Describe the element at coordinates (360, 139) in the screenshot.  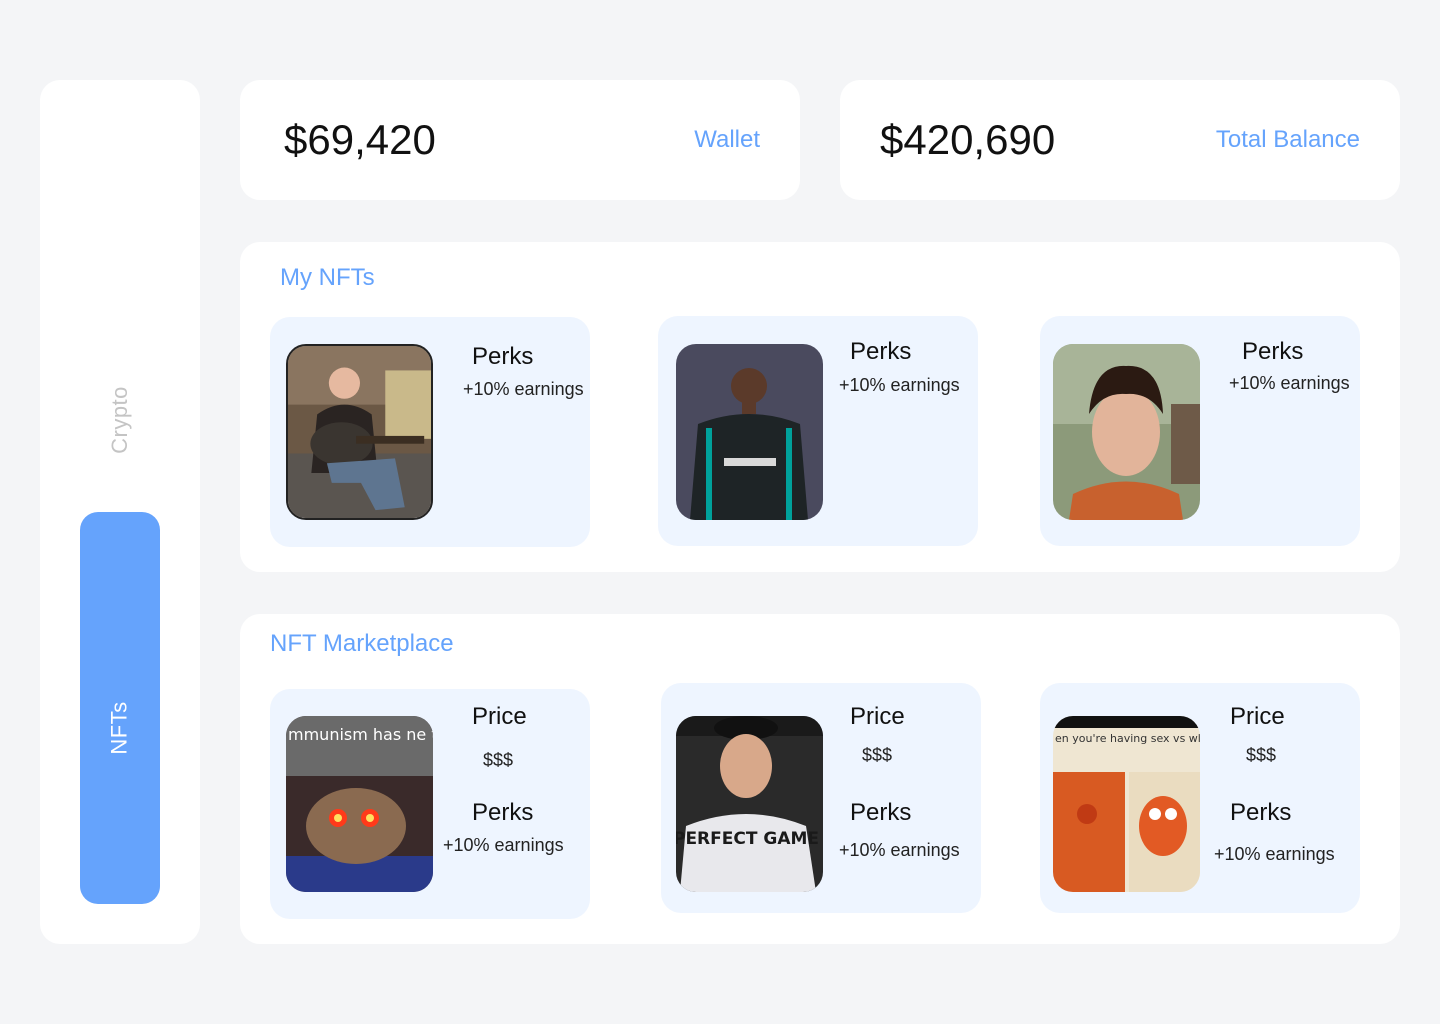
I see `wallet-amount: $69,420` at that location.